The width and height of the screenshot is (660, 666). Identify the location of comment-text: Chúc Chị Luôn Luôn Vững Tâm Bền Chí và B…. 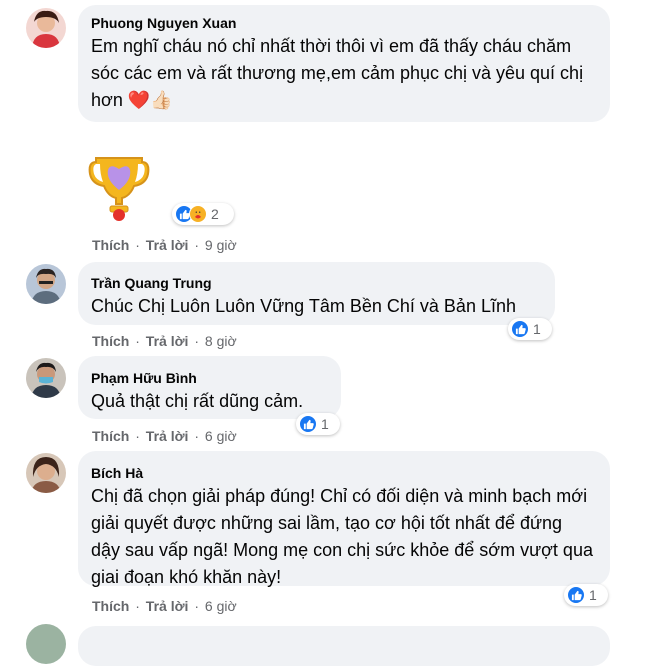
(303, 306).